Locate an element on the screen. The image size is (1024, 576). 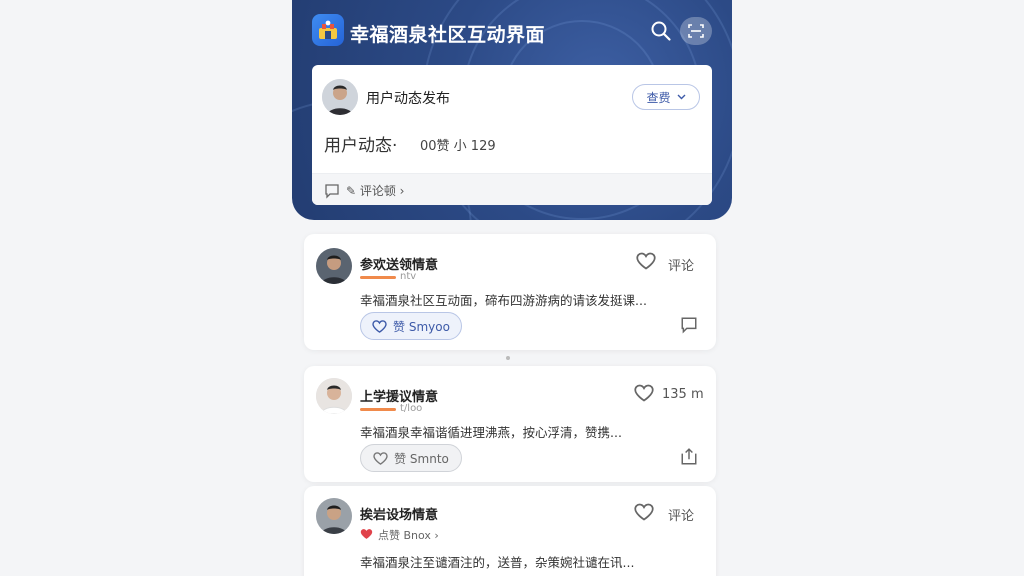
composer-text-input: 用户动态· is located at coordinates (360, 143).